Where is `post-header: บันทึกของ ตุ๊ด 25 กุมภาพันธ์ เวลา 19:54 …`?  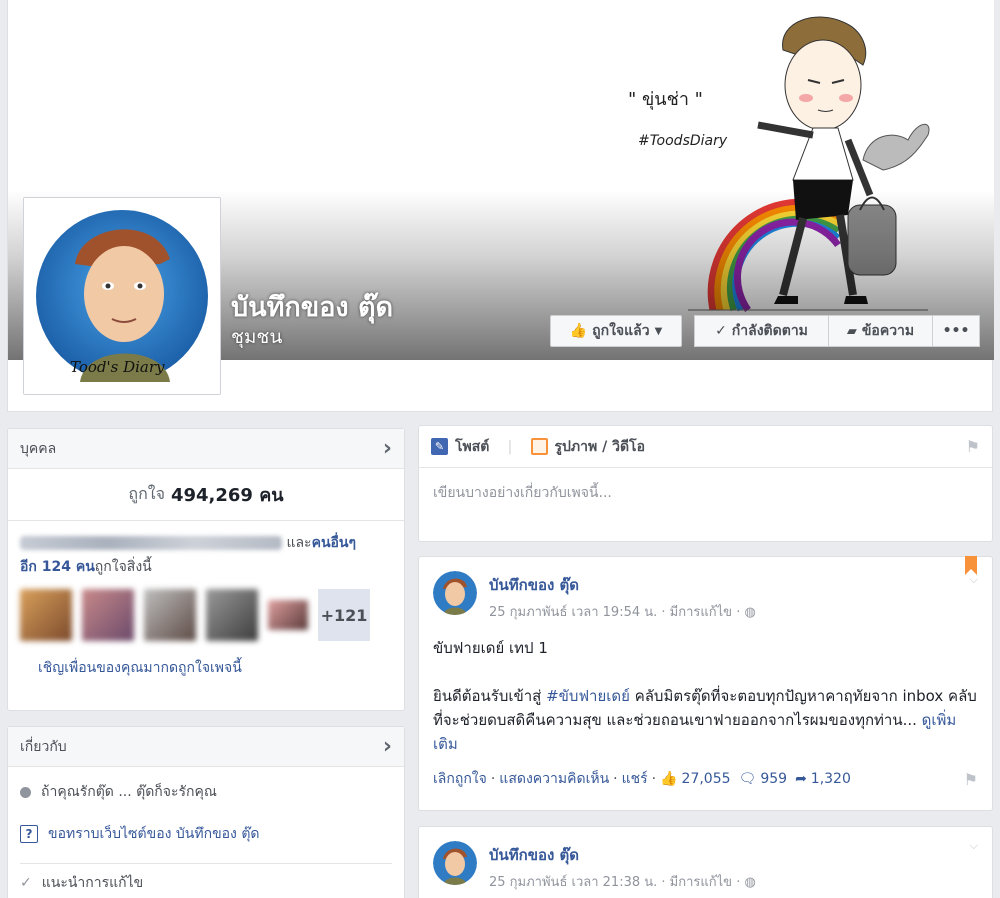
post-header: บันทึกของ ตุ๊ด 25 กุมภาพันธ์ เวลา 19:54 … is located at coordinates (705, 589).